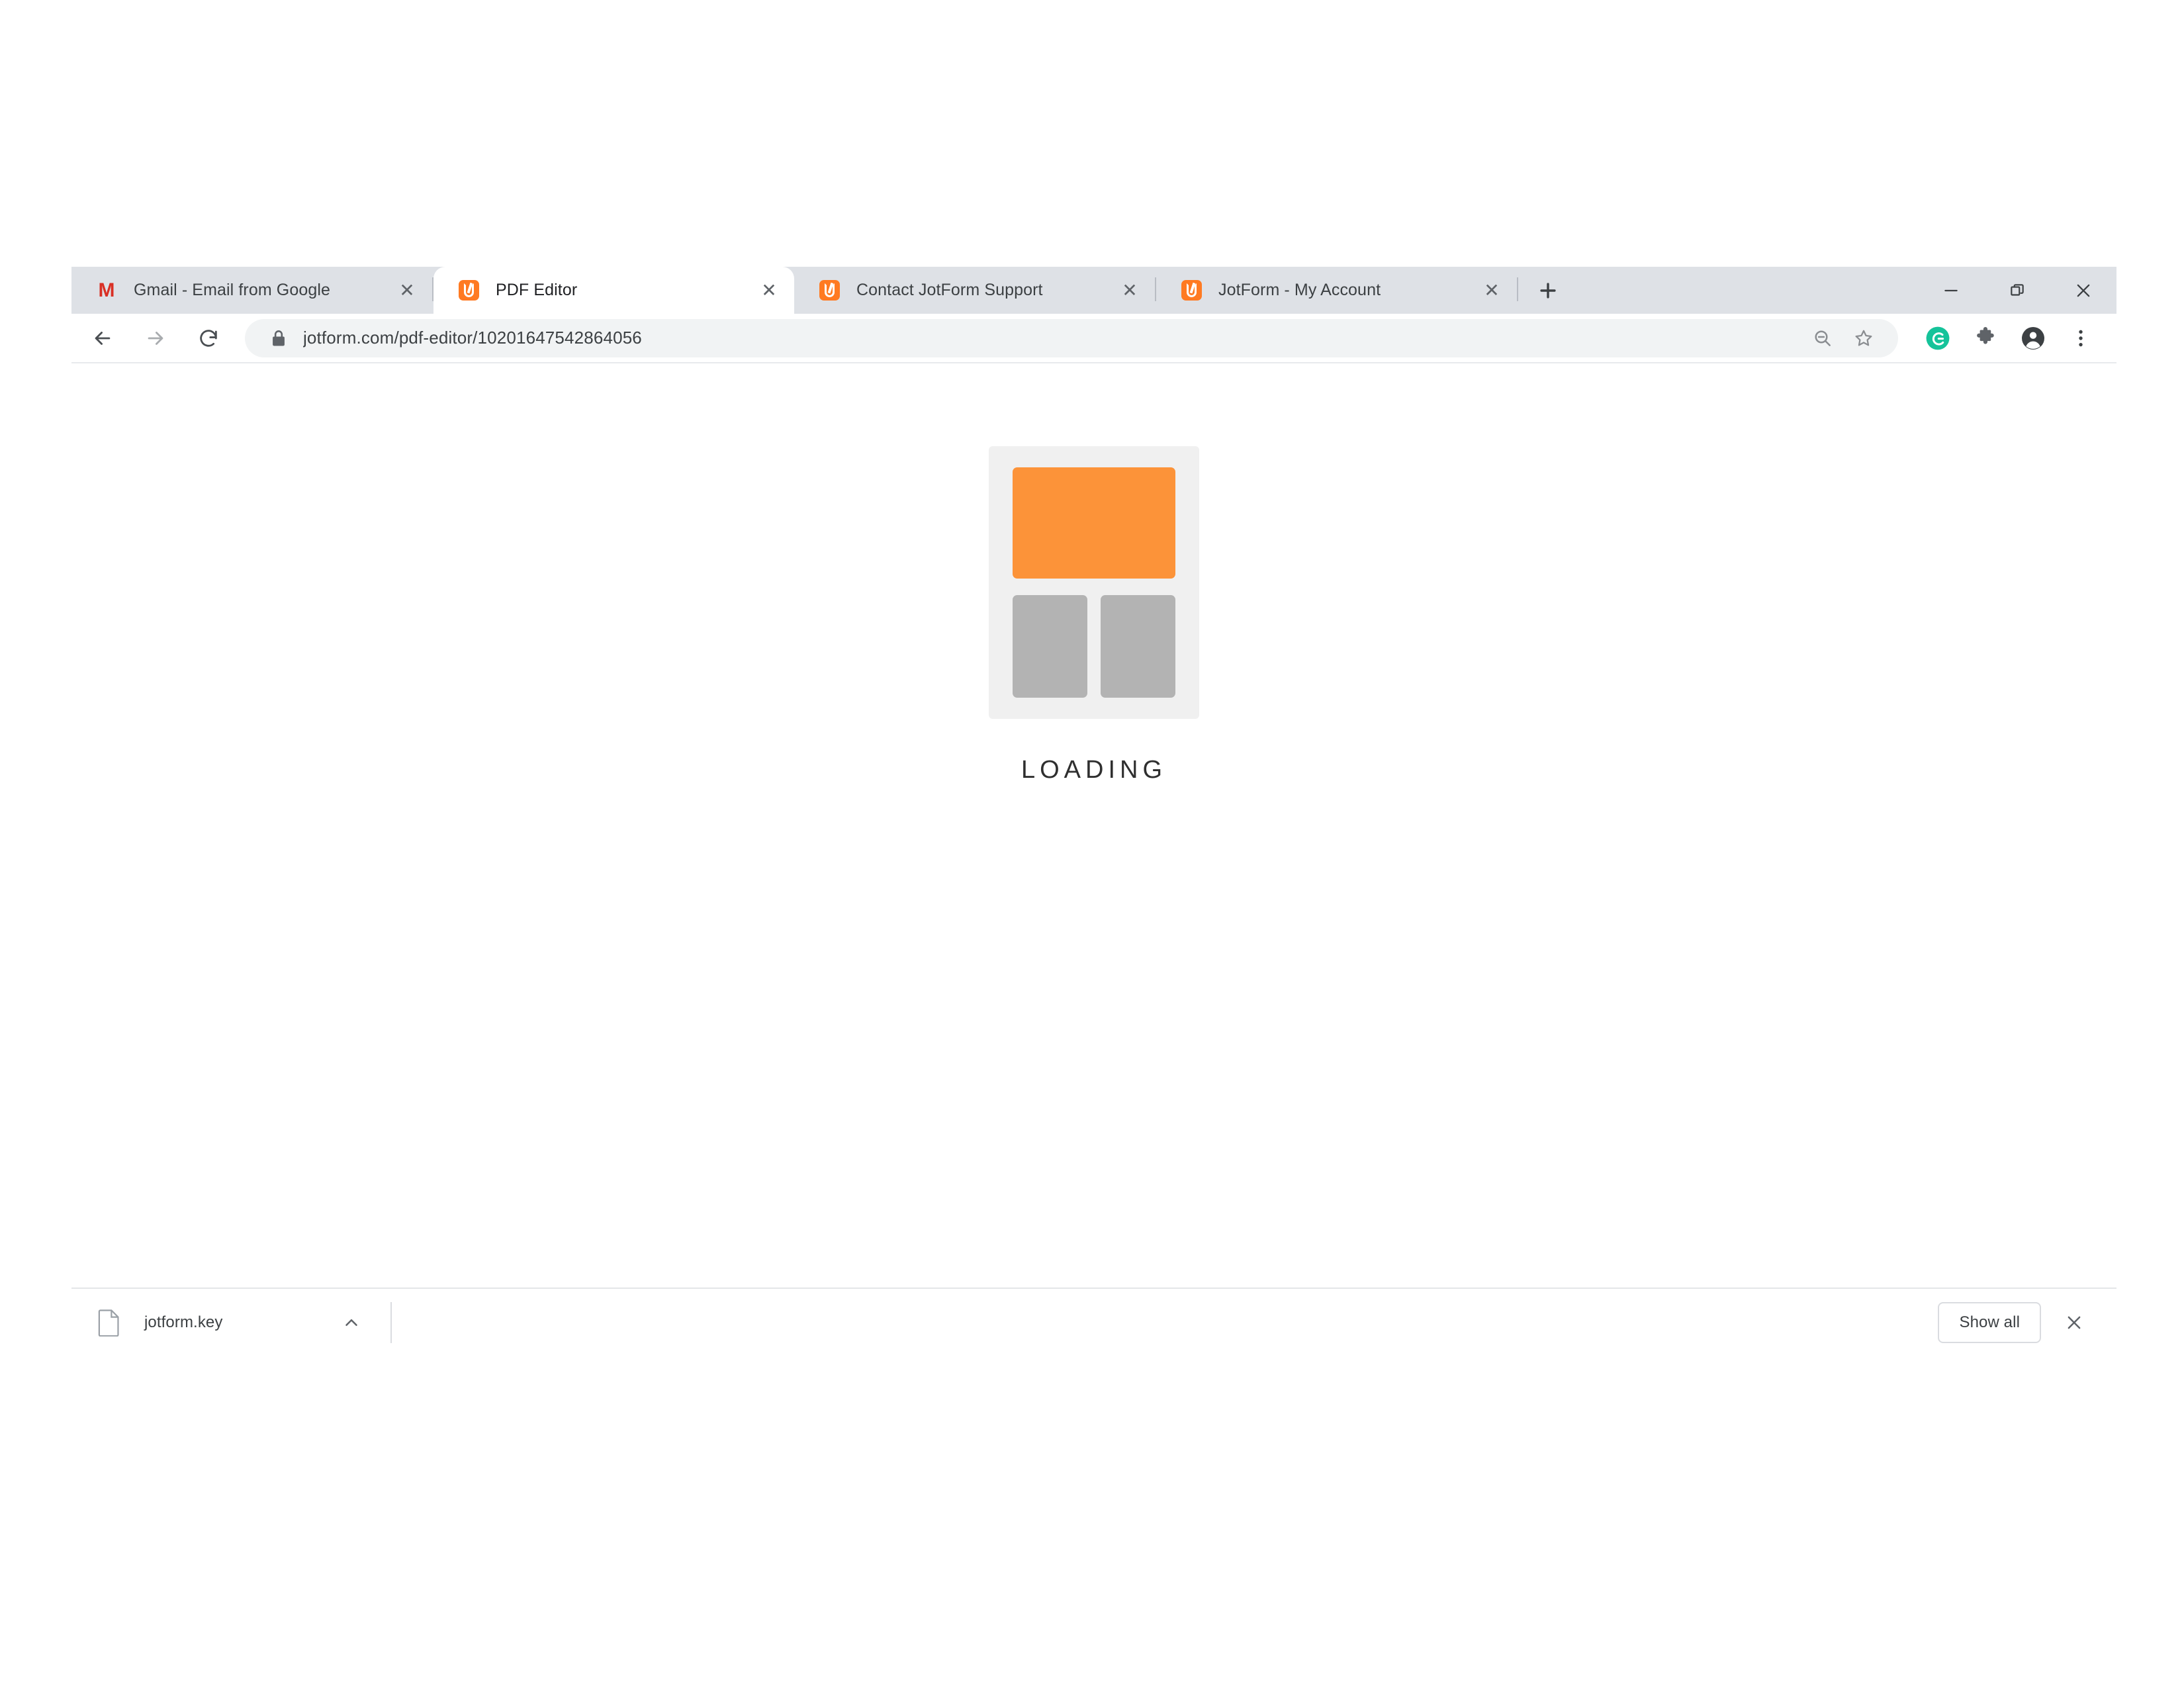 The height and width of the screenshot is (1688, 2184). I want to click on forward-arrow-icon, so click(155, 338).